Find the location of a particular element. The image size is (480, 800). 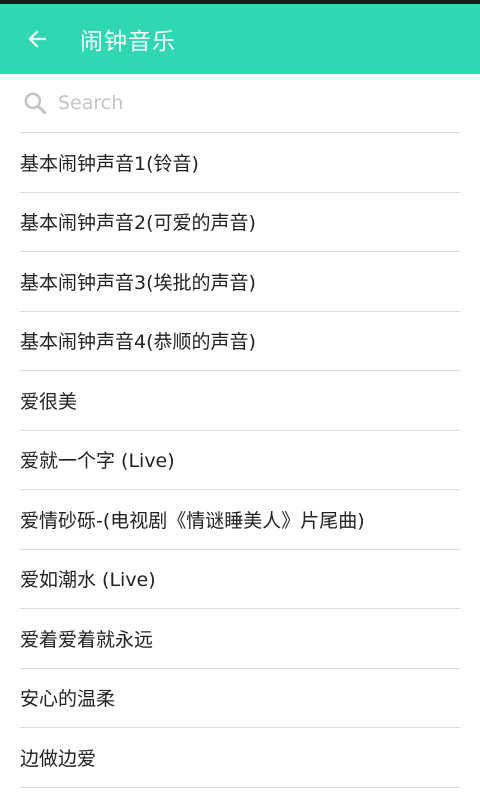

list-item: 爱如潮水 (Live) is located at coordinates (240, 579).